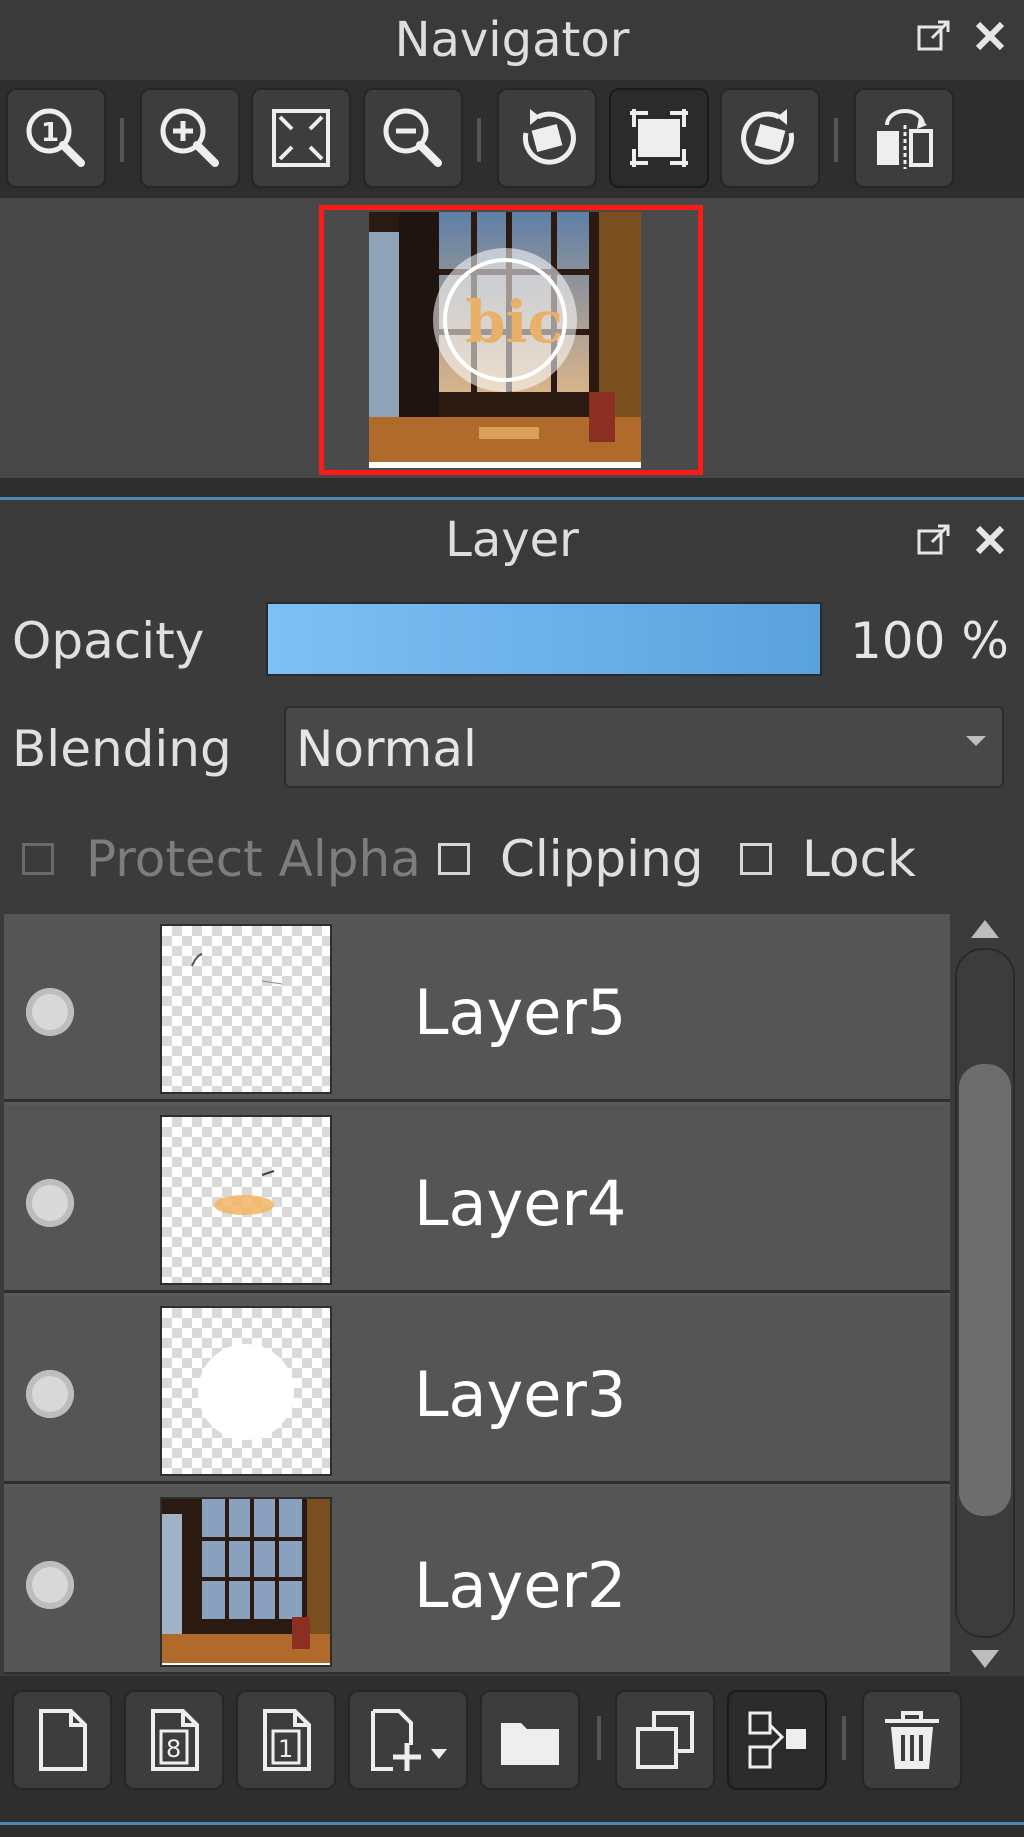  What do you see at coordinates (253, 859) in the screenshot?
I see `protect-alpha-label: Protect Alpha` at bounding box center [253, 859].